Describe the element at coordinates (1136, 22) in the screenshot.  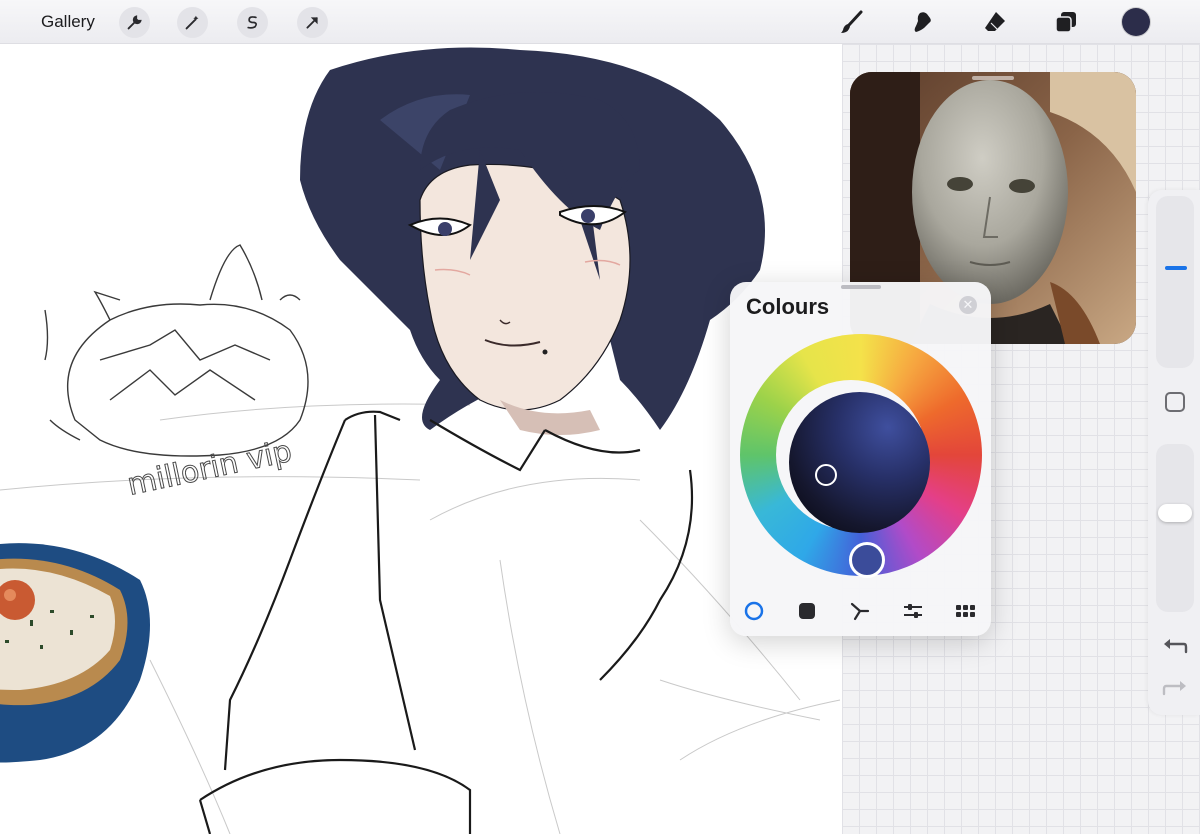
I see `current-color-button` at that location.